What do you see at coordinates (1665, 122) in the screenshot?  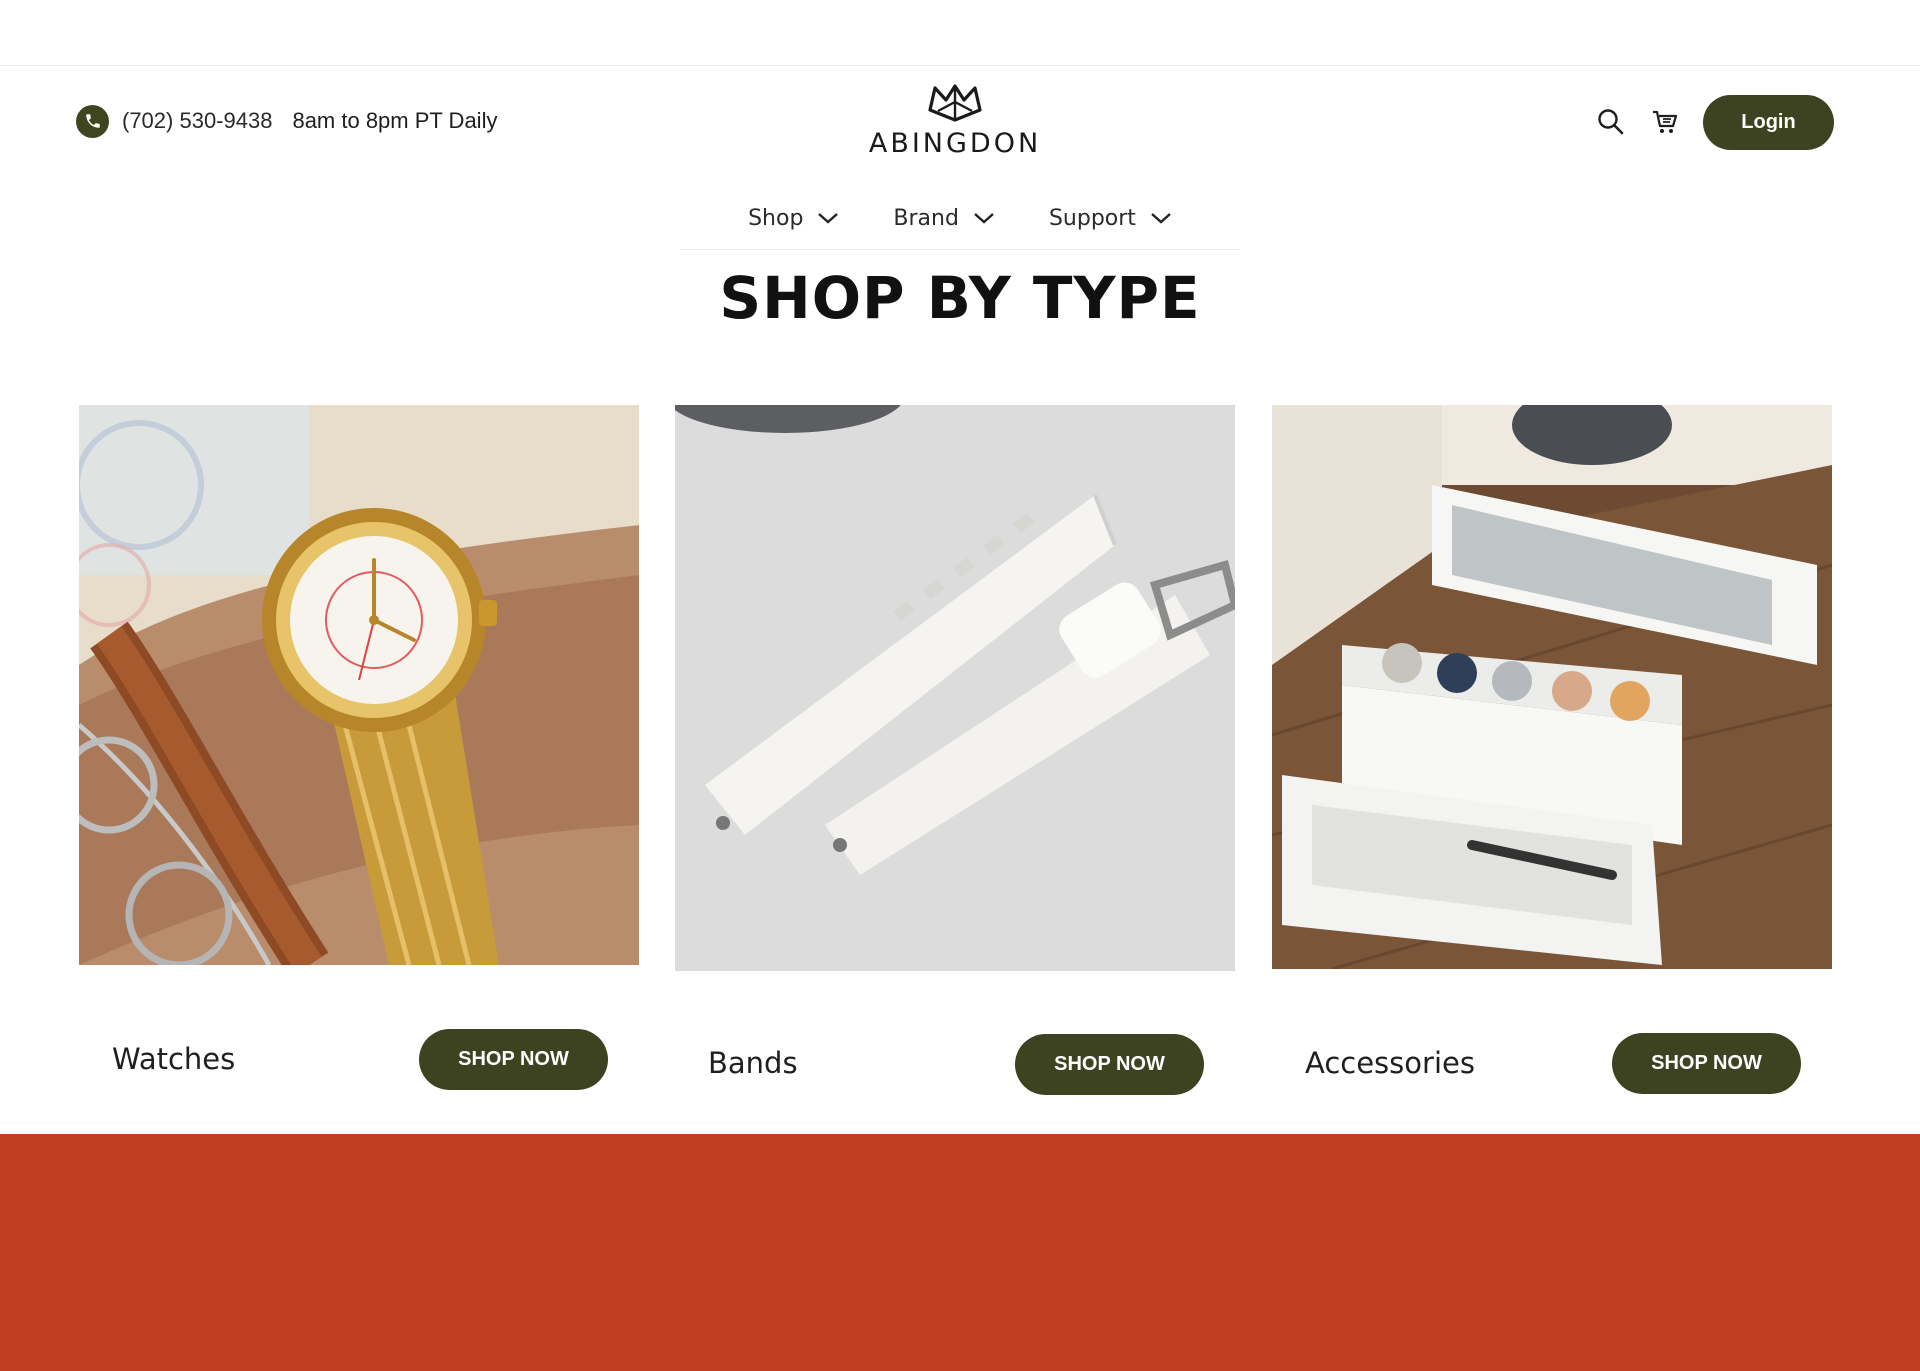 I see `cart-icon` at bounding box center [1665, 122].